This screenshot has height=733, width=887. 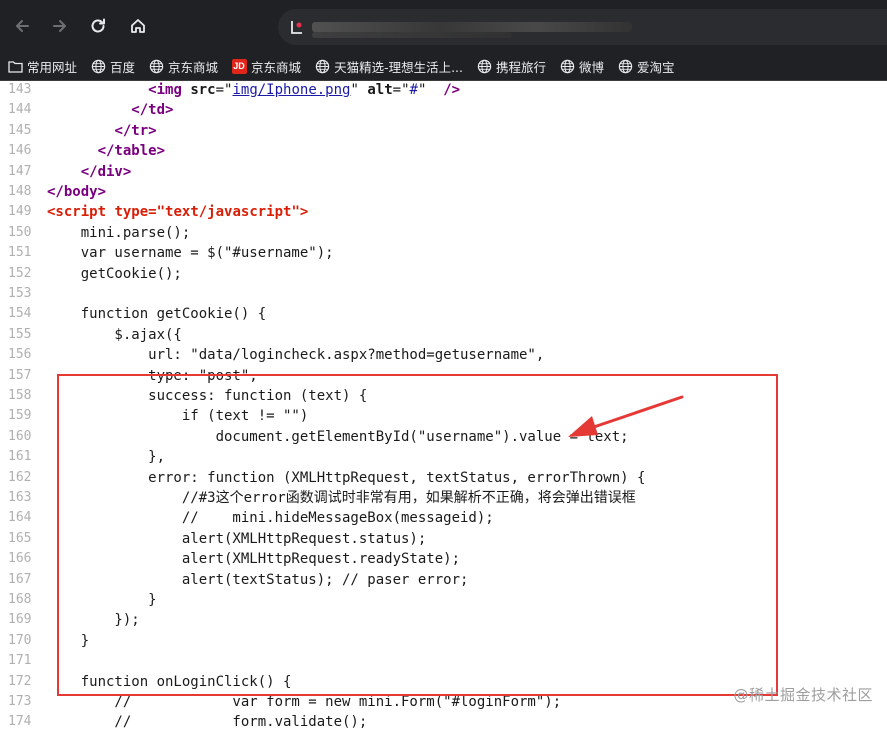 I want to click on line-number: 174, so click(x=20, y=722).